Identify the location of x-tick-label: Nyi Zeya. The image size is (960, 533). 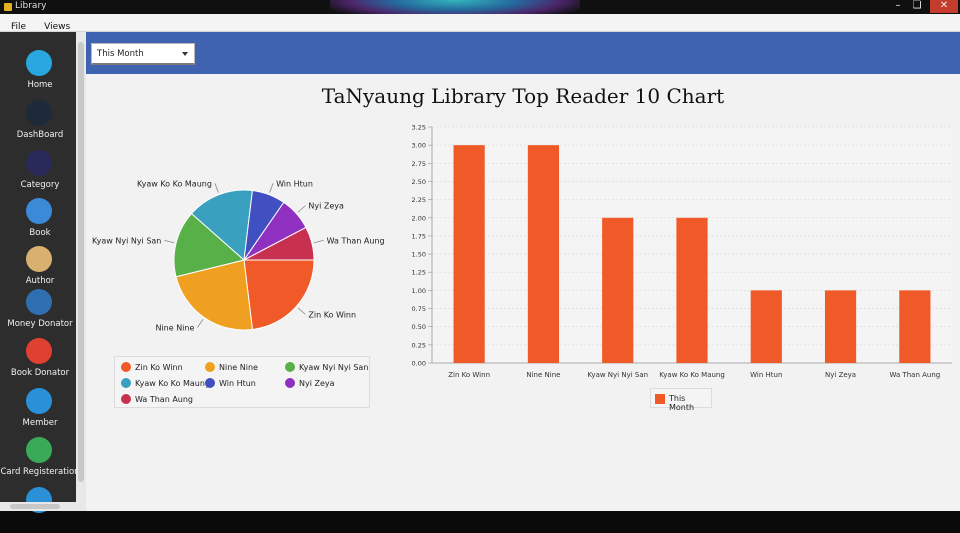
(840, 375).